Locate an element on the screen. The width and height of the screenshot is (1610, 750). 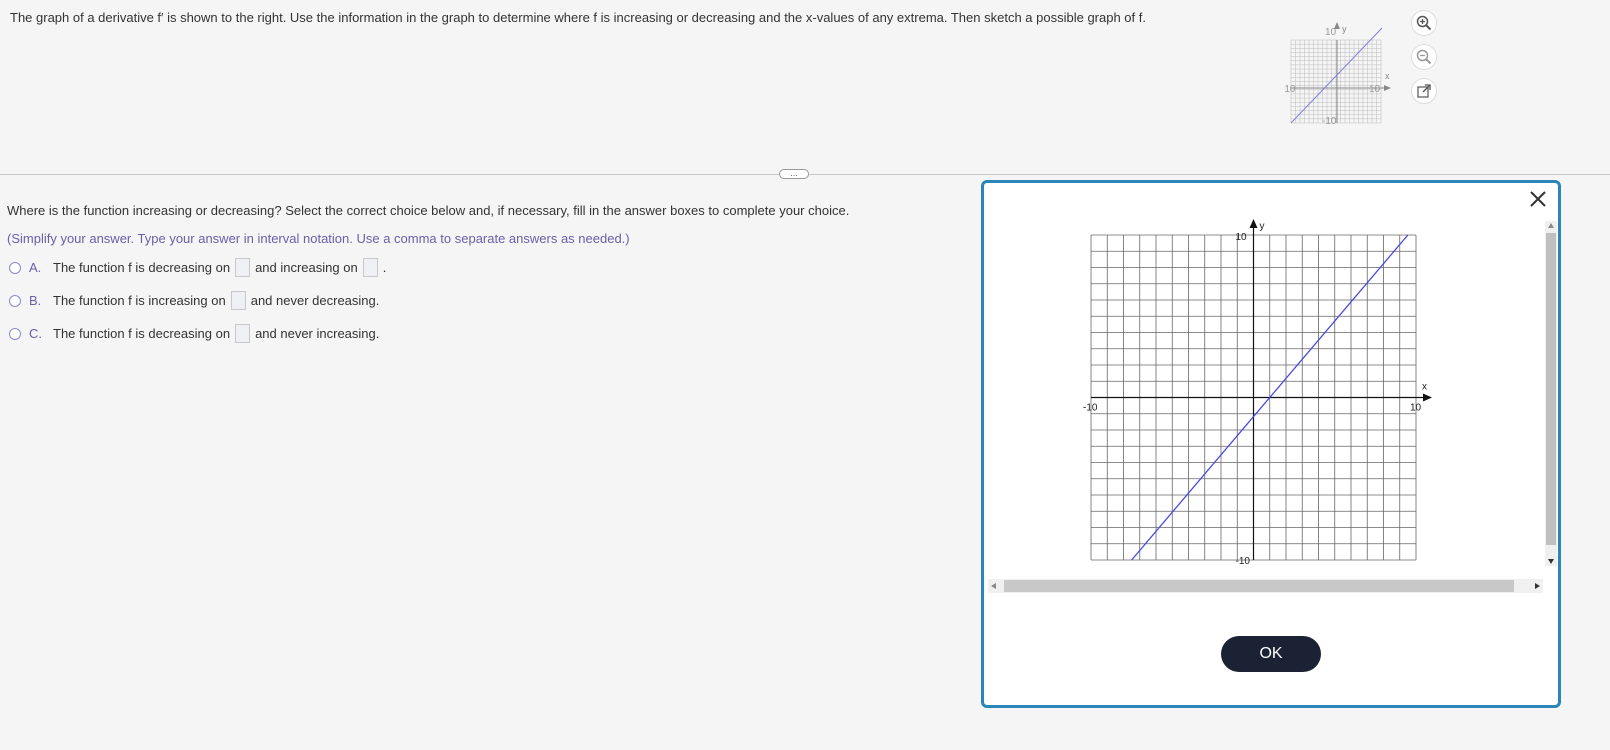
popout-icon is located at coordinates (1424, 91).